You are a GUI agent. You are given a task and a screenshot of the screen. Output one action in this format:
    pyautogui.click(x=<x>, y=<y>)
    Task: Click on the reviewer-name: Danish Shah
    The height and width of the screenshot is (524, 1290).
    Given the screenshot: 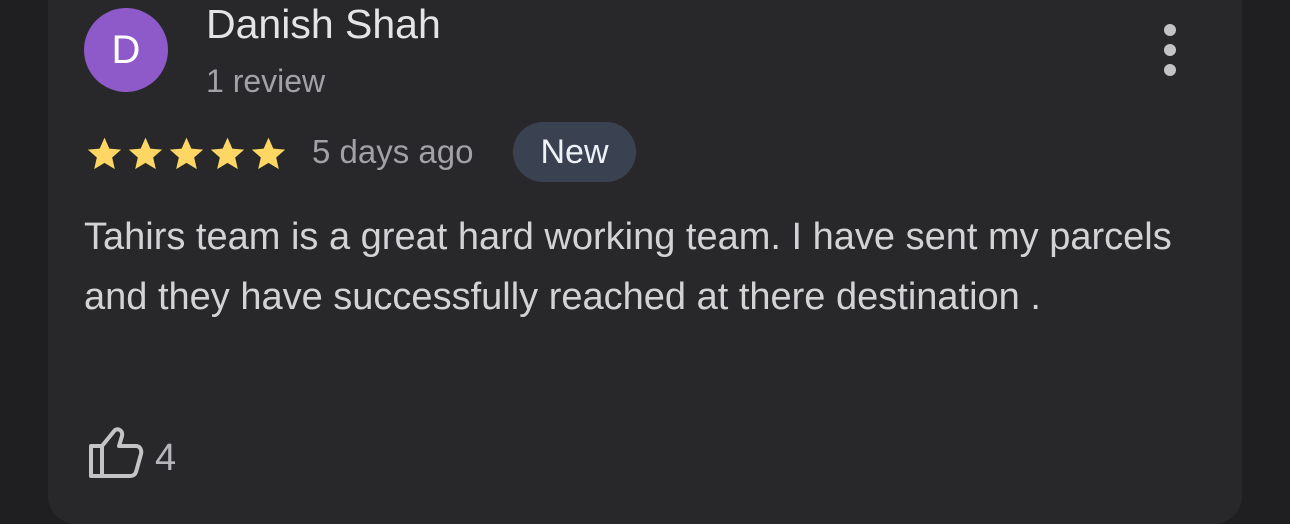 What is the action you would take?
    pyautogui.click(x=323, y=24)
    